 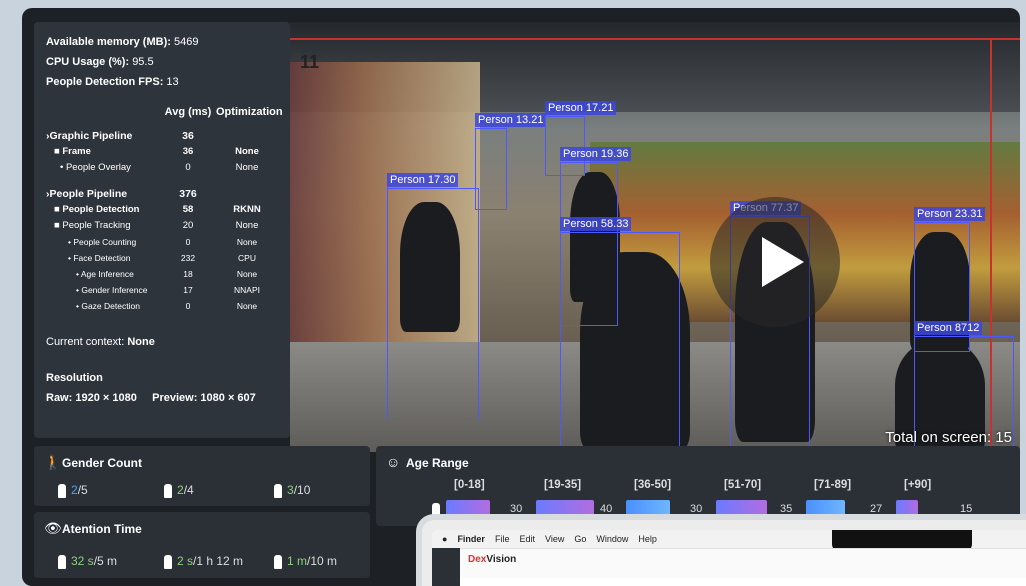 What do you see at coordinates (121, 194) in the screenshot?
I see `table-row: ›People Pipeline 376` at bounding box center [121, 194].